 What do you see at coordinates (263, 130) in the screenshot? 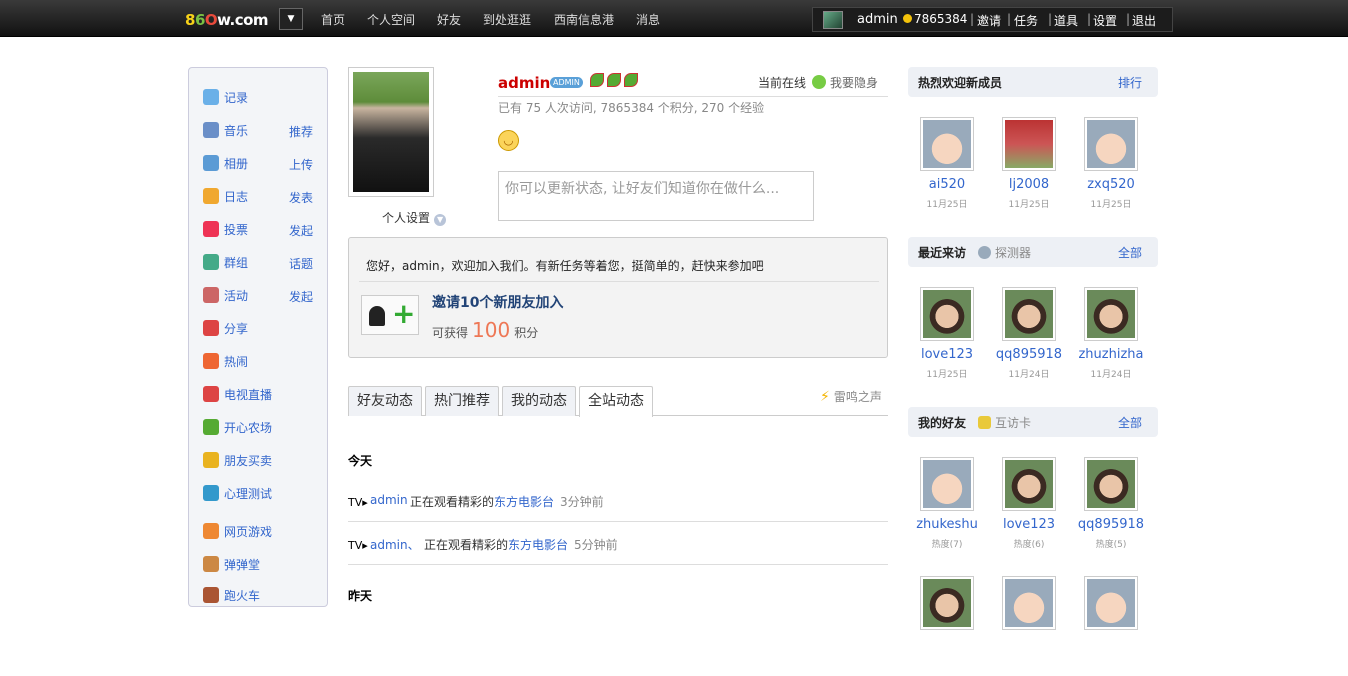
I see `sidebar-item: 音乐 推荐` at bounding box center [263, 130].